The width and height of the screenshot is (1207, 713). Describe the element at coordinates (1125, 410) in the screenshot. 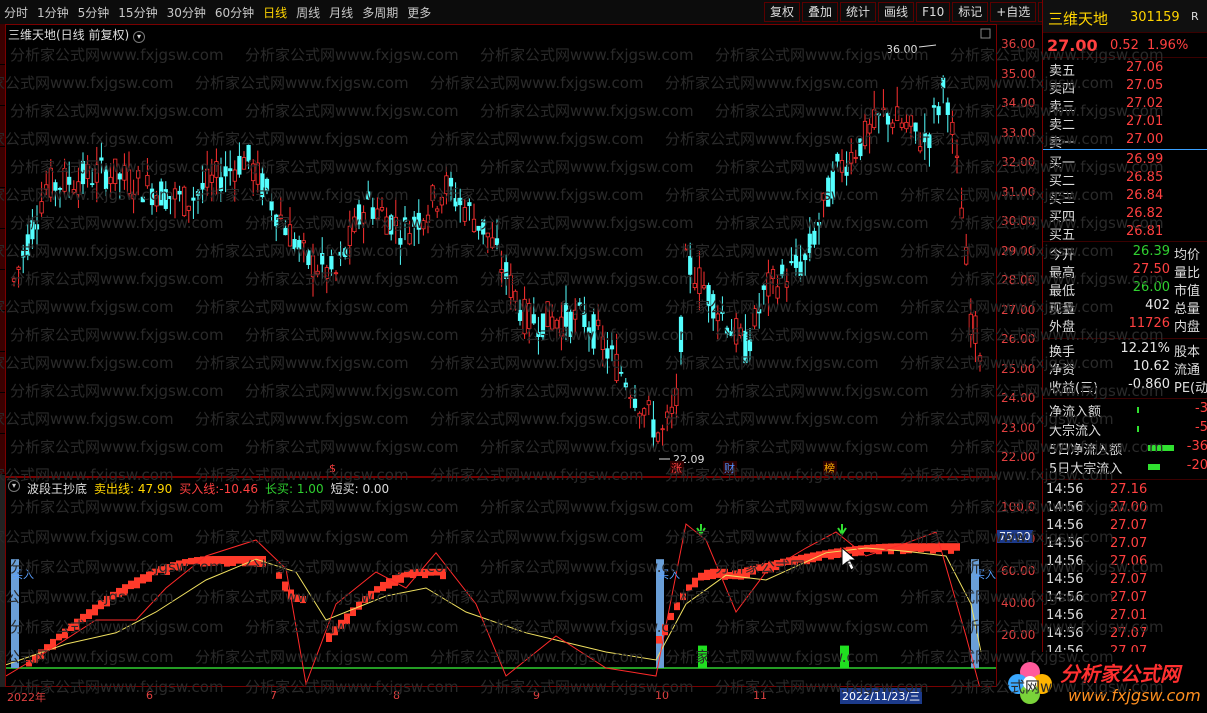

I see `flow-row-0: 净流入额 -3` at that location.